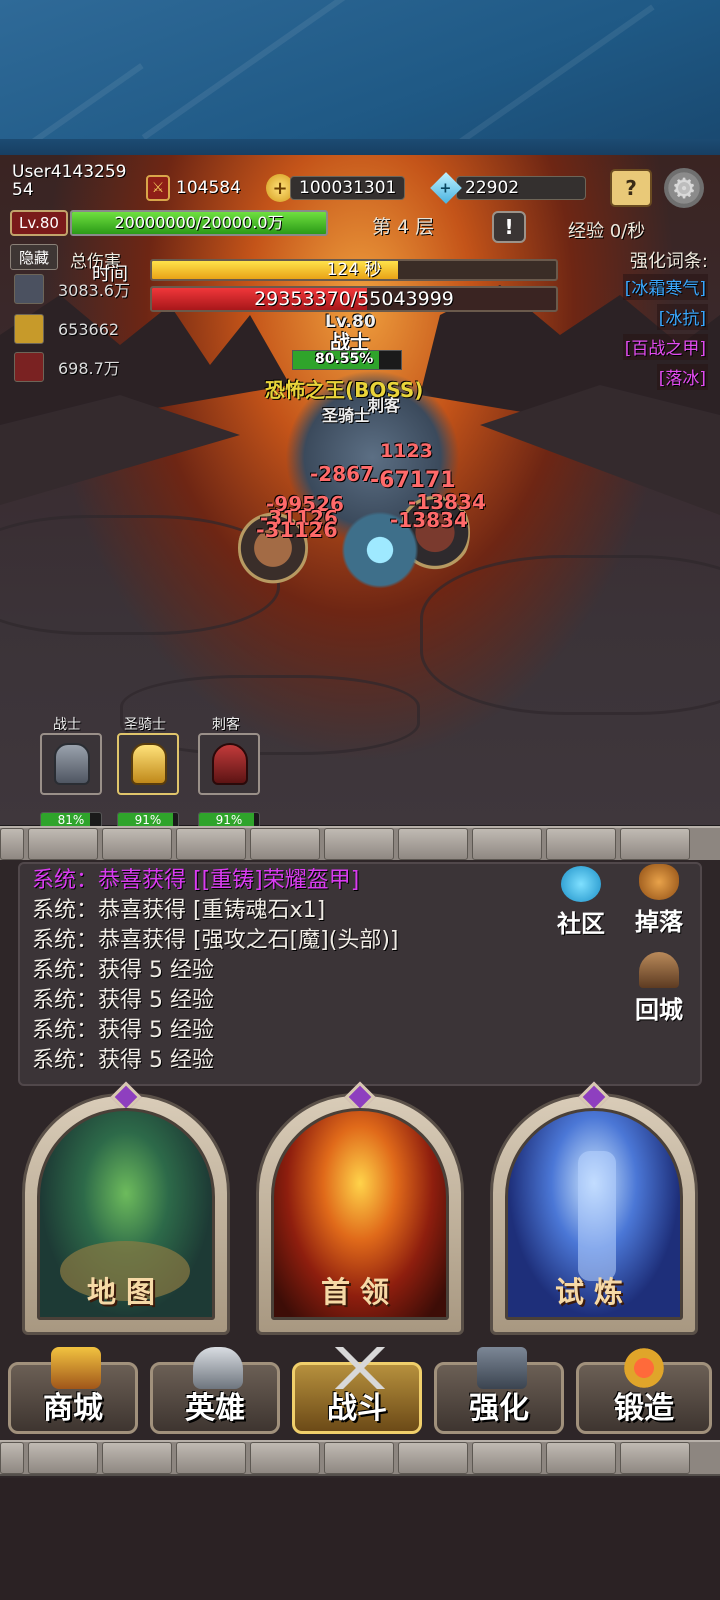 This screenshot has width=720, height=1600. I want to click on nav-hero: 英雄, so click(215, 1390).